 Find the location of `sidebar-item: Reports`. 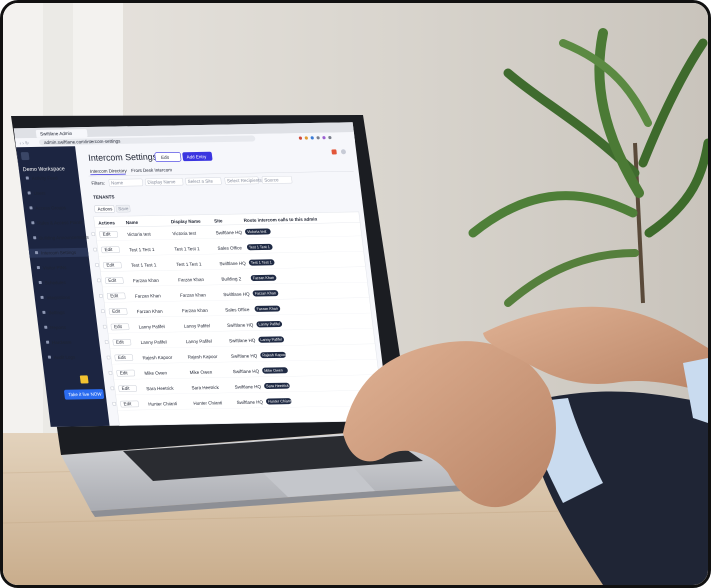

sidebar-item: Reports is located at coordinates (58, 327).